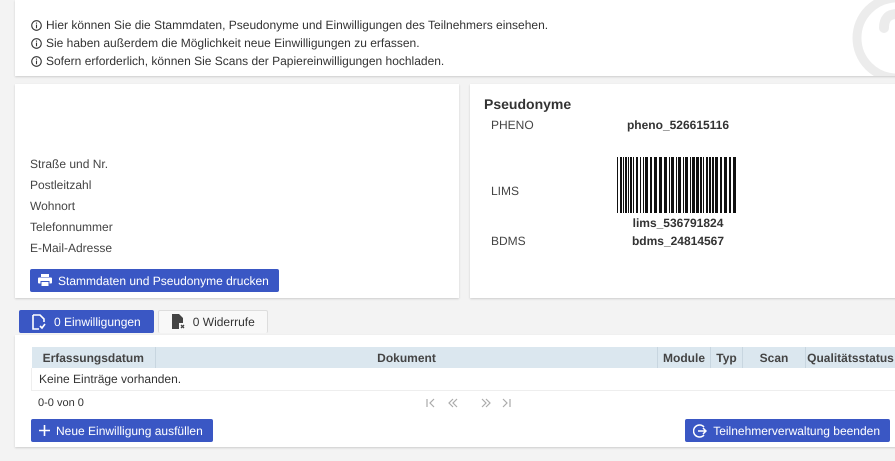 The width and height of the screenshot is (895, 461). I want to click on pseudonym-value: lims_536791824, so click(678, 223).